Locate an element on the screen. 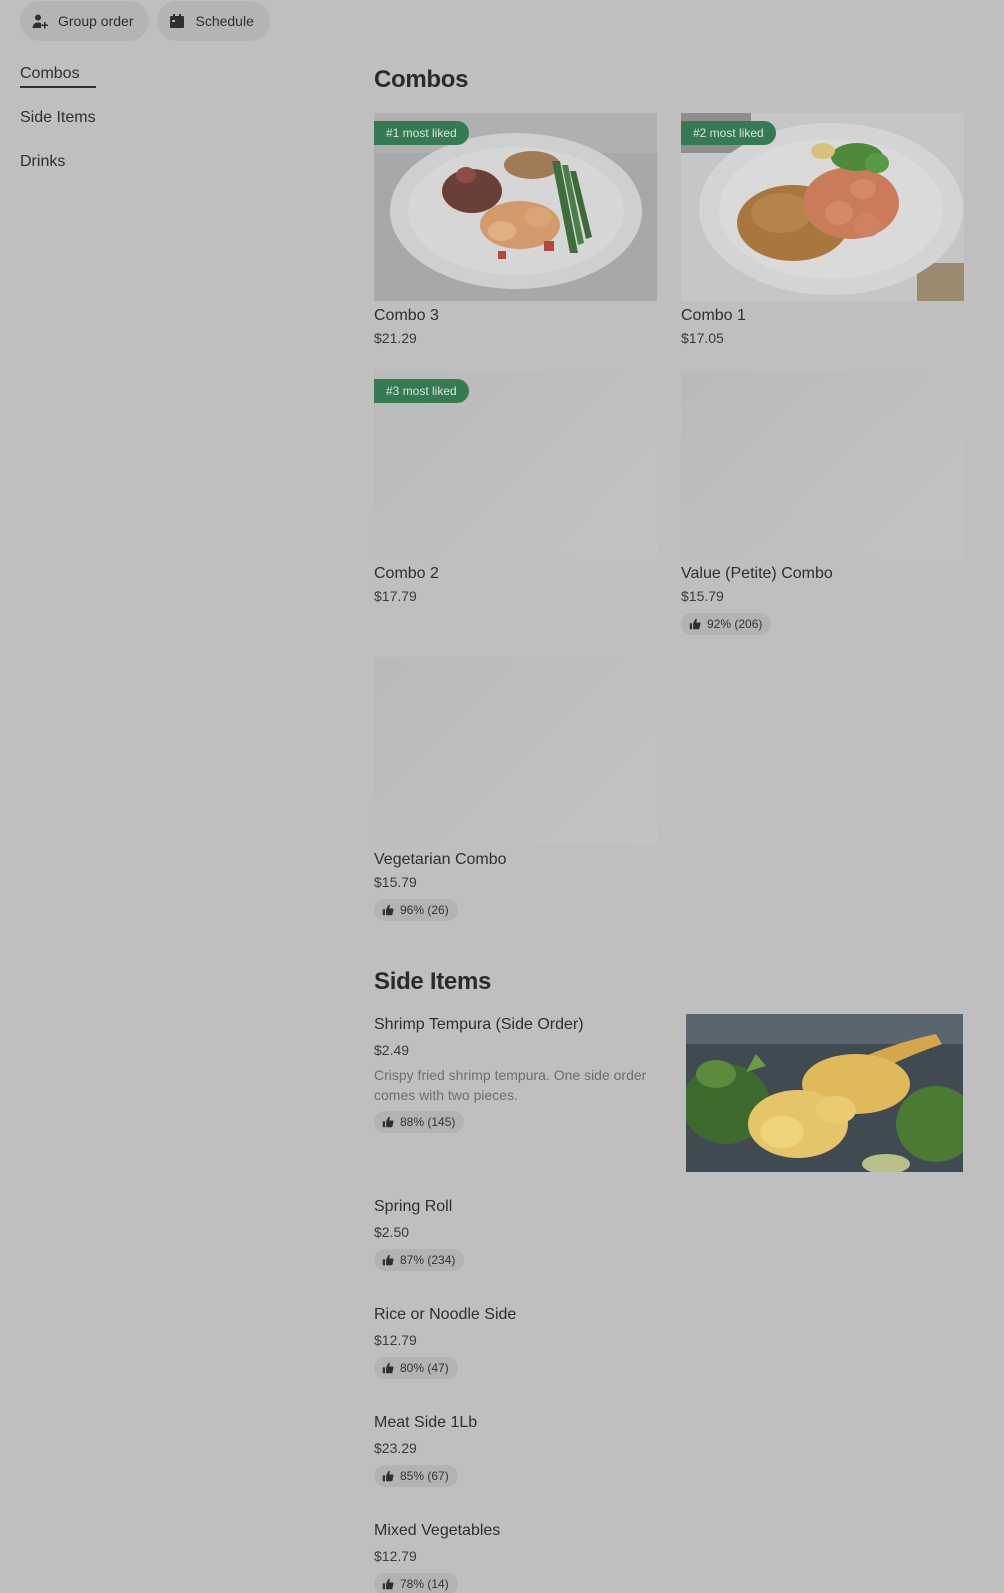 This screenshot has height=1593, width=1004. rating-pill: 92% (206) is located at coordinates (726, 624).